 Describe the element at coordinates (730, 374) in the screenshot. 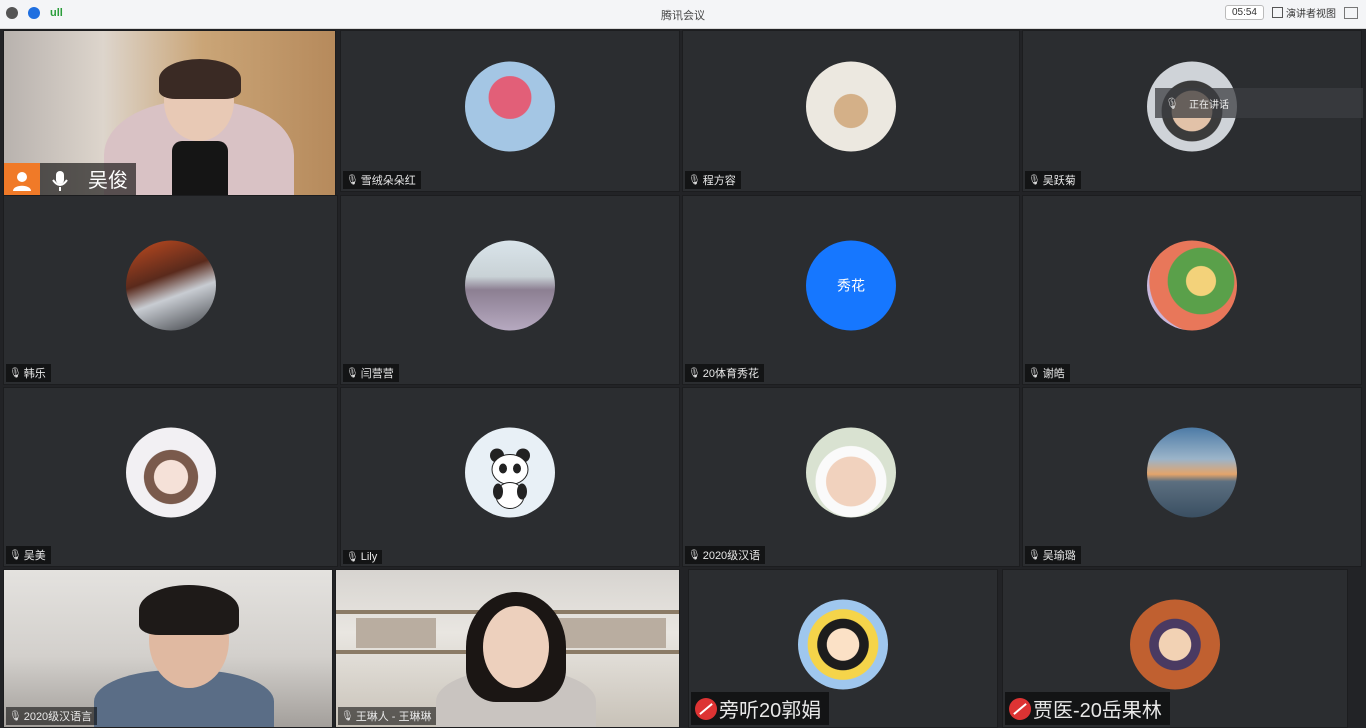

I see `participant-name: 20体育秀花` at that location.